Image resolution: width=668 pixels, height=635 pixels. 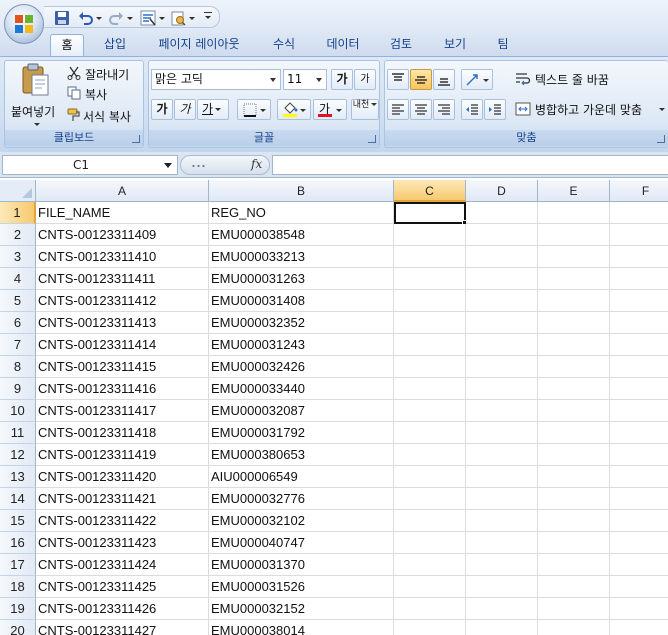 I want to click on row-header: 3, so click(x=18, y=257).